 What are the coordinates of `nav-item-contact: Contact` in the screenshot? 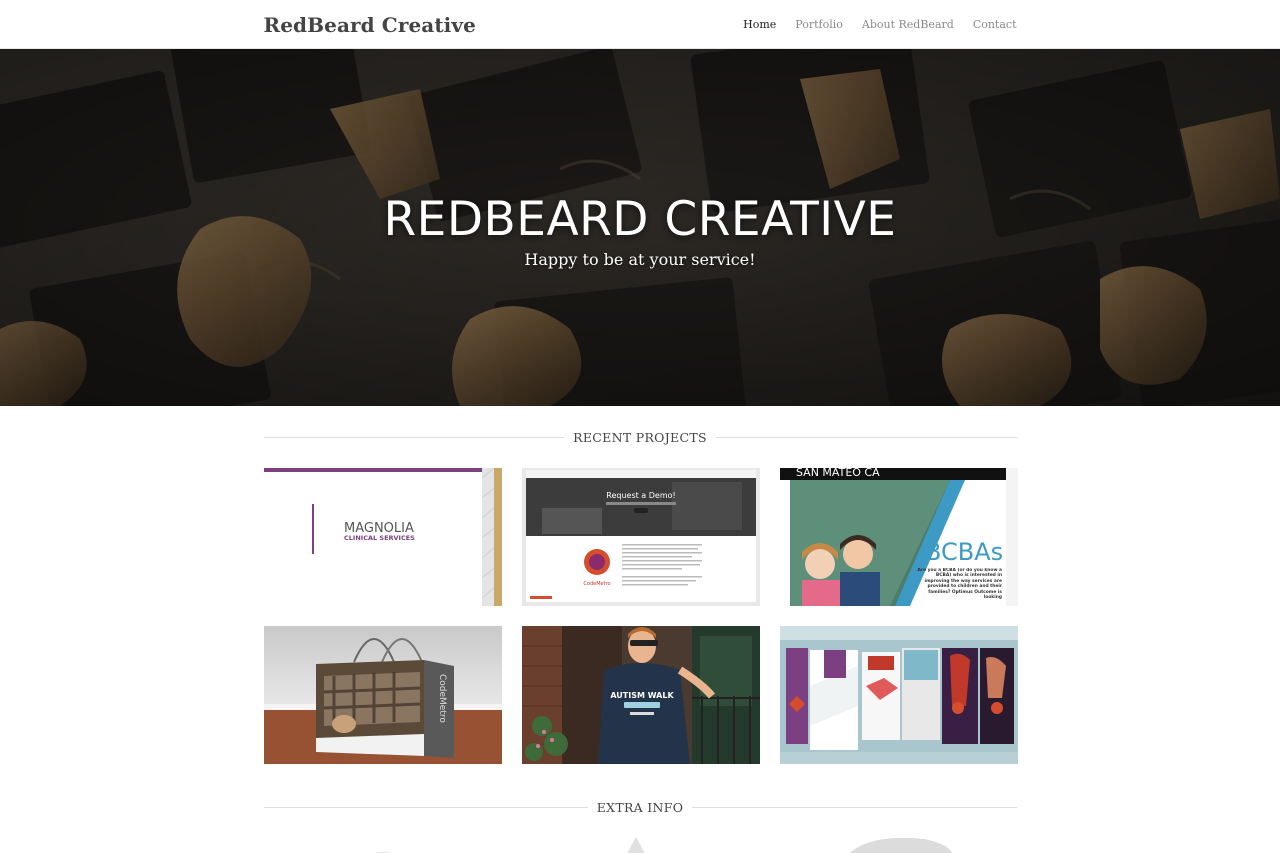 It's located at (995, 24).